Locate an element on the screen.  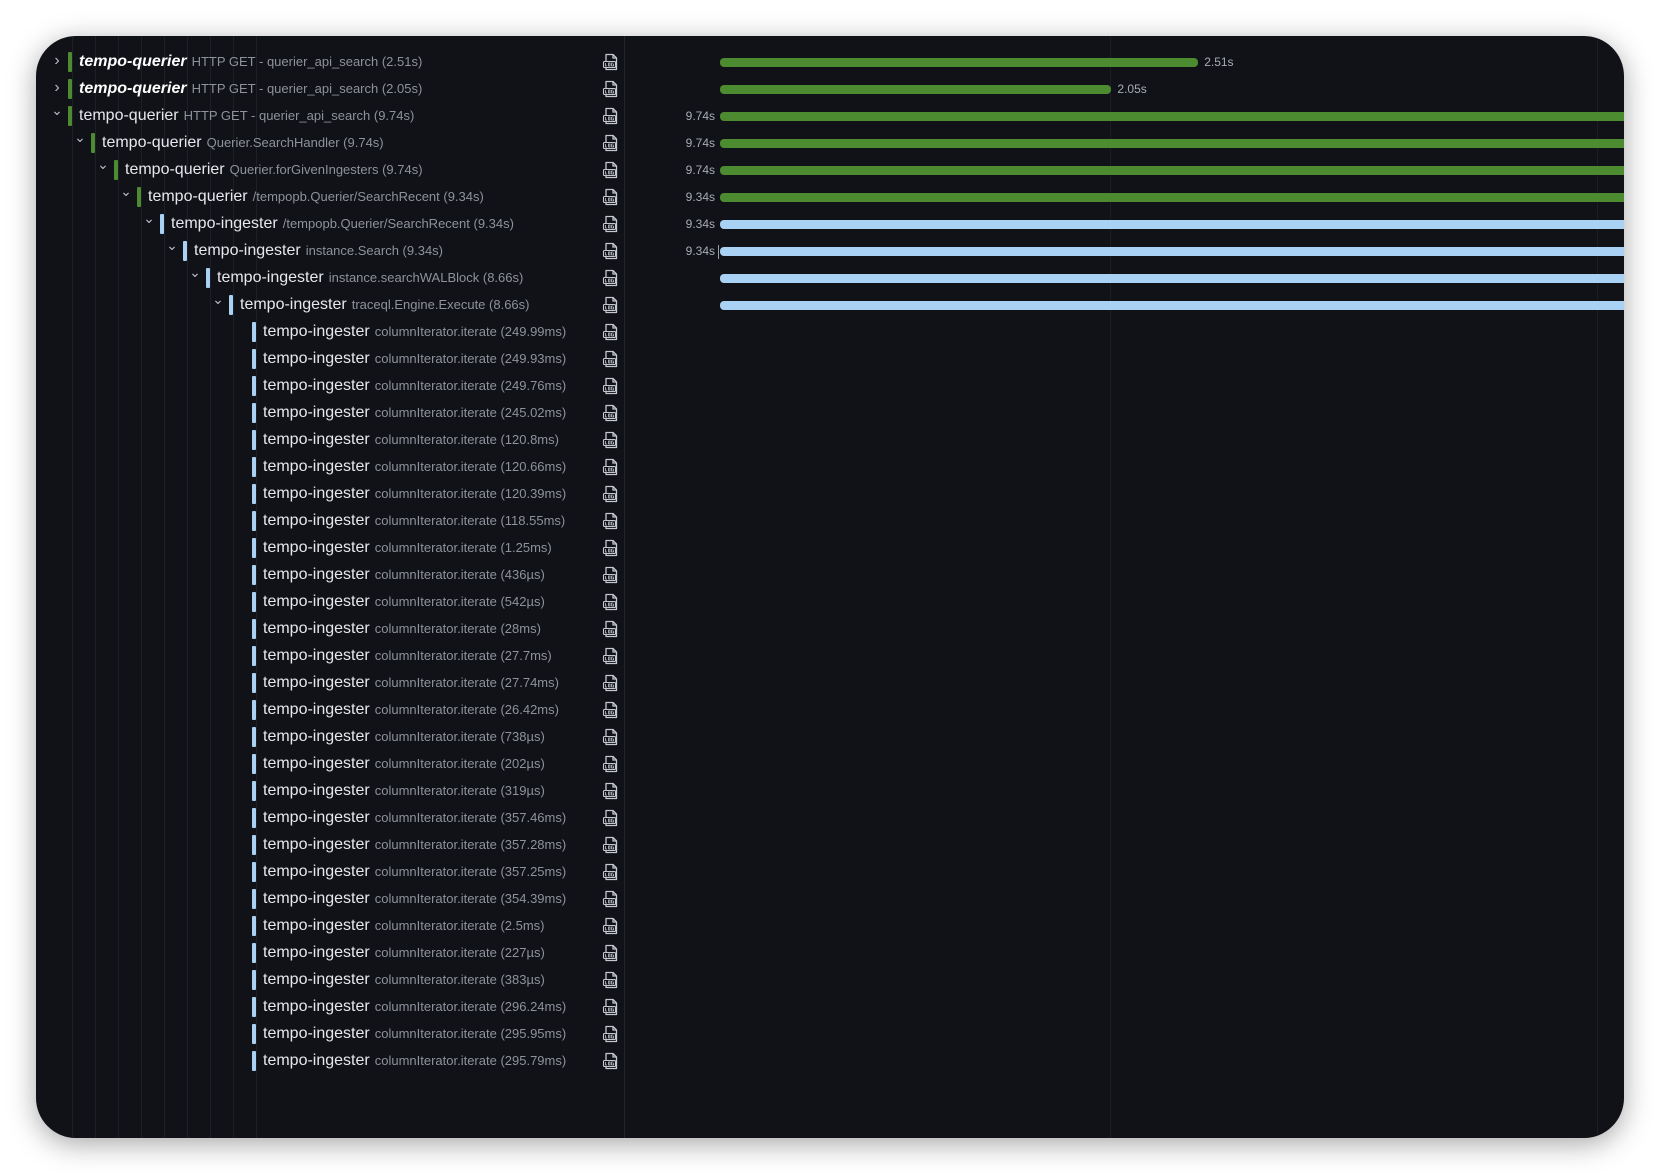
chevron-right-icon: › is located at coordinates (57, 88).